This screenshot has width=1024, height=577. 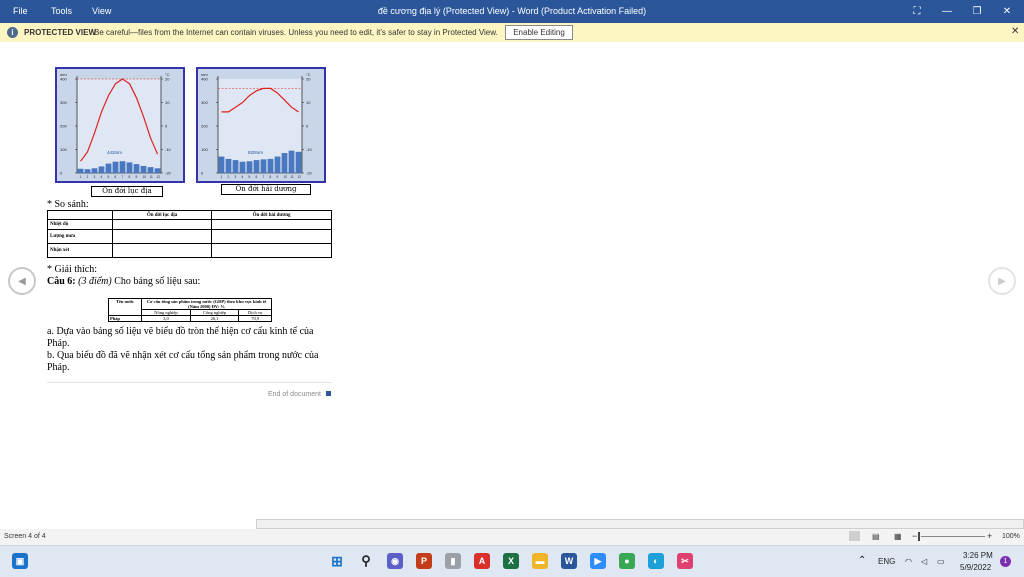 I want to click on oceanic-ytick-right: -20, so click(x=309, y=173).